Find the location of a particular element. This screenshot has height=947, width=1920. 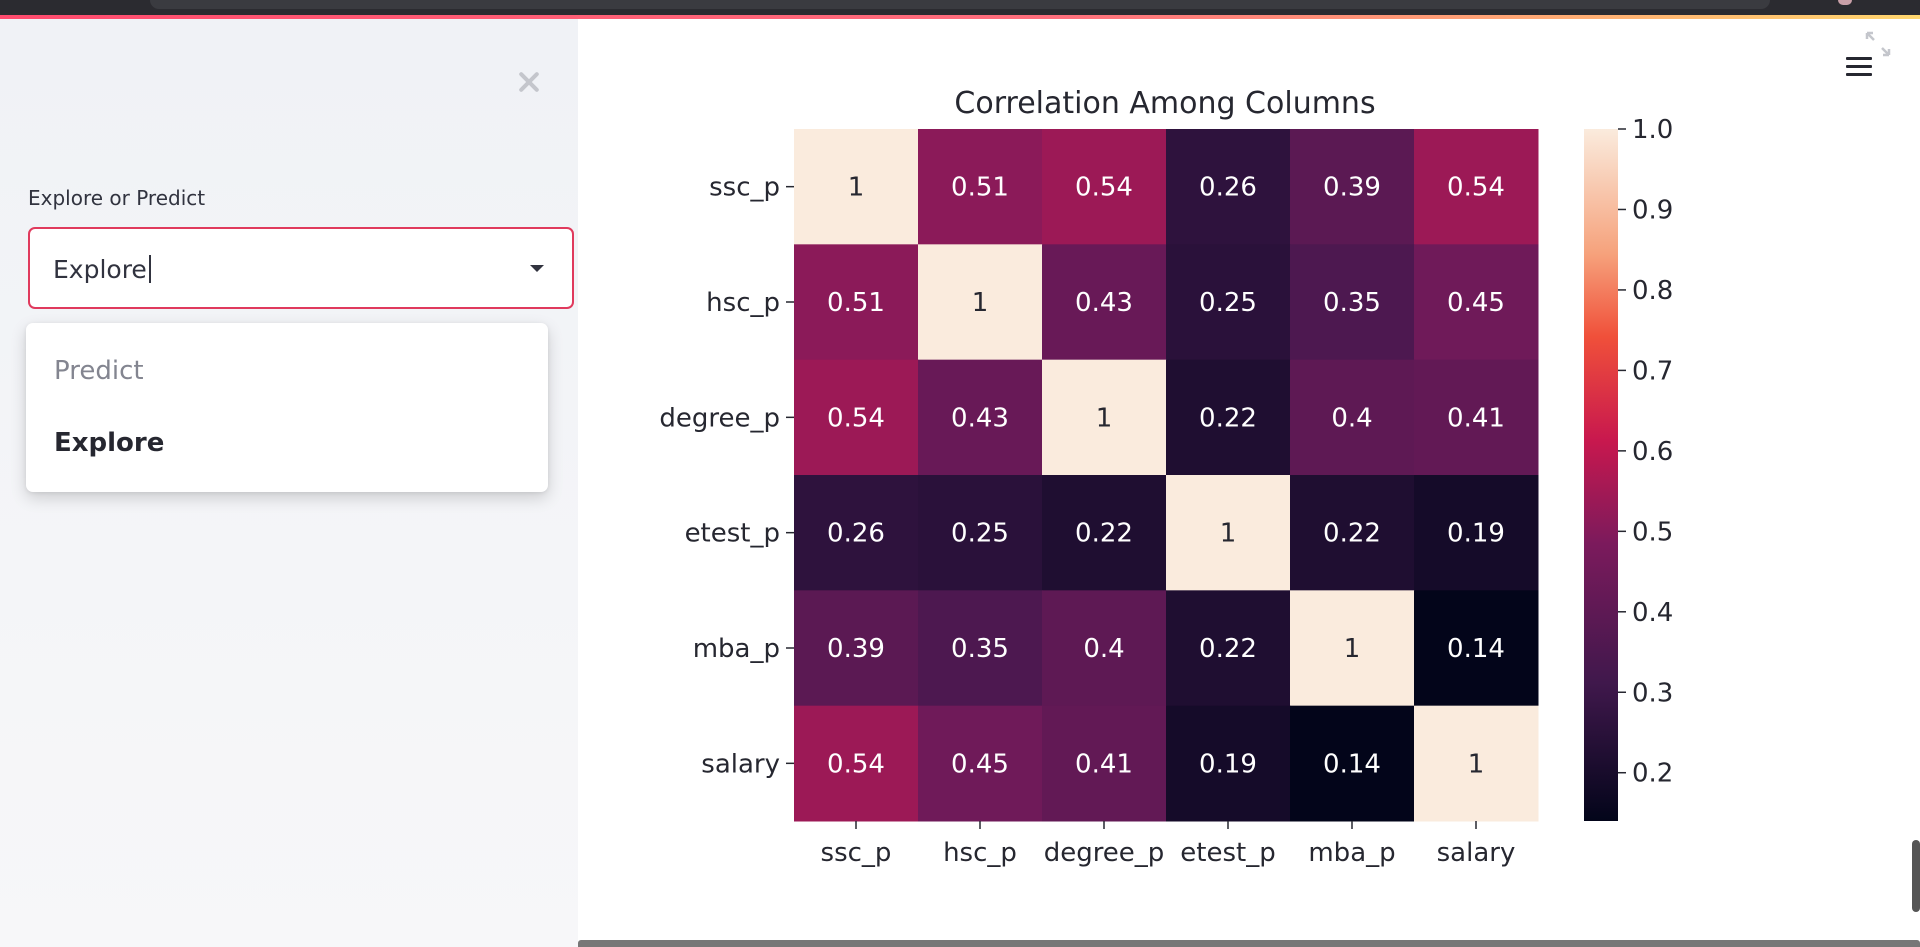

select-value-text: Explore is located at coordinates (100, 269).